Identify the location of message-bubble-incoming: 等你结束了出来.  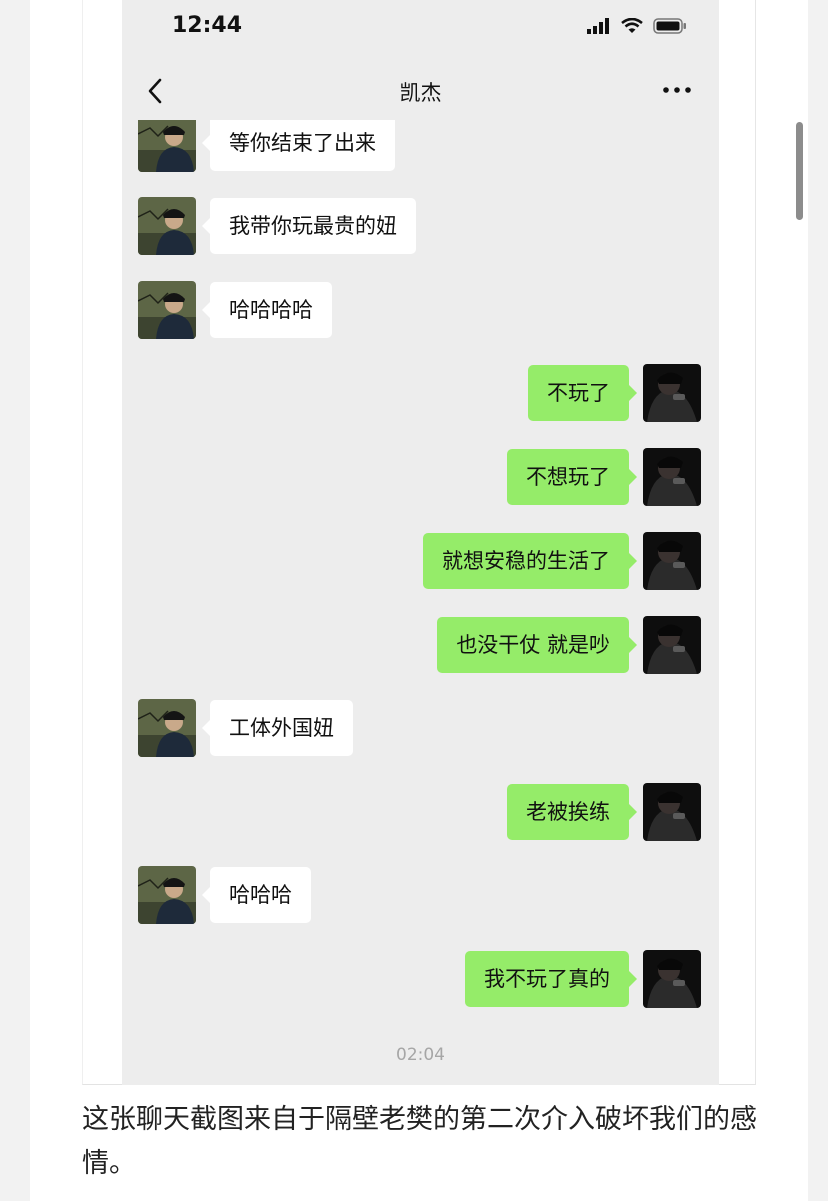
(298, 145).